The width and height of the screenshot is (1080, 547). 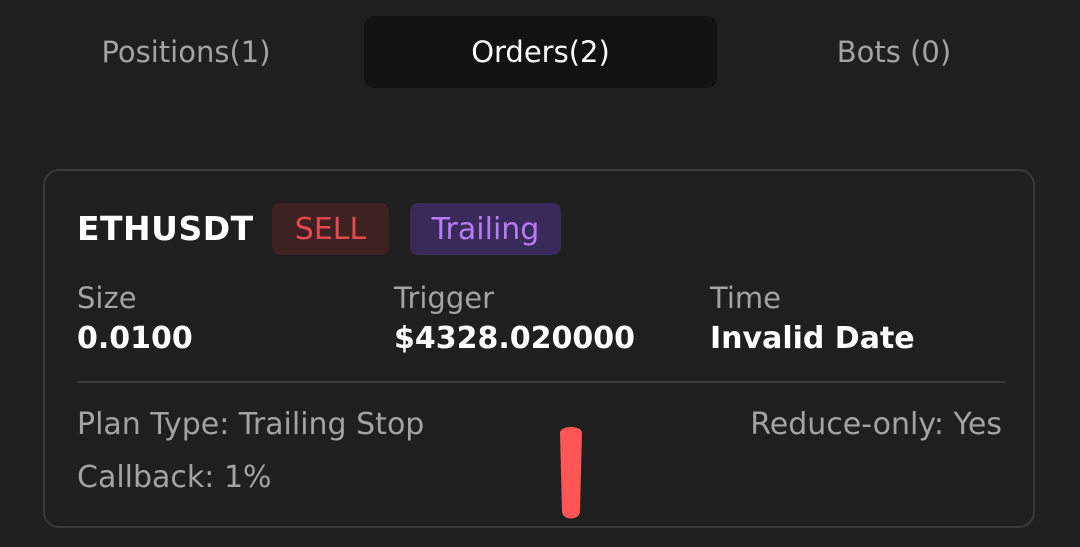 What do you see at coordinates (174, 477) in the screenshot?
I see `callback-rate: Callback: 1%` at bounding box center [174, 477].